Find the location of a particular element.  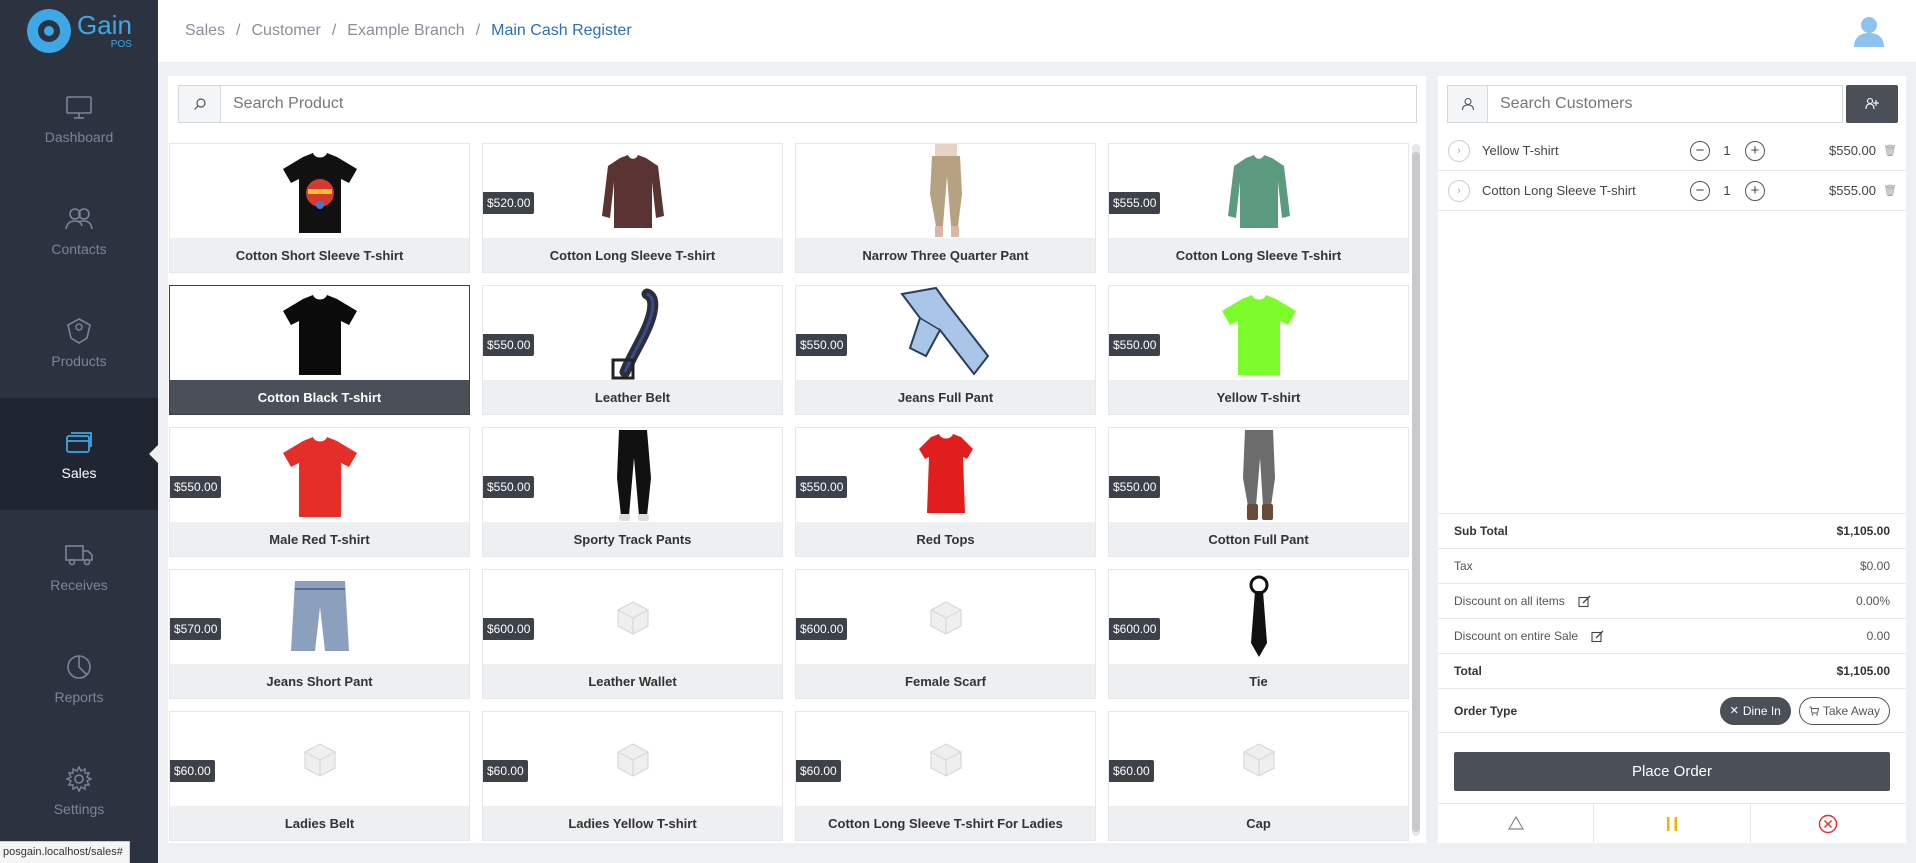

price-badge: $60.00 is located at coordinates (818, 771).